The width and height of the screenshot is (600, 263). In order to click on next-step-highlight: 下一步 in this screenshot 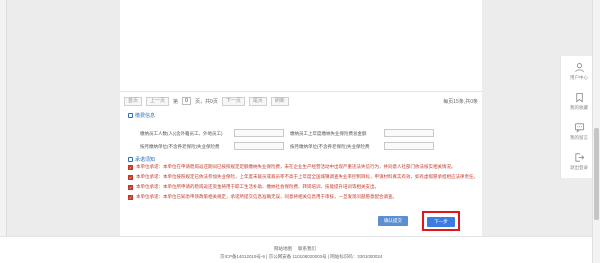, I will do `click(441, 221)`.